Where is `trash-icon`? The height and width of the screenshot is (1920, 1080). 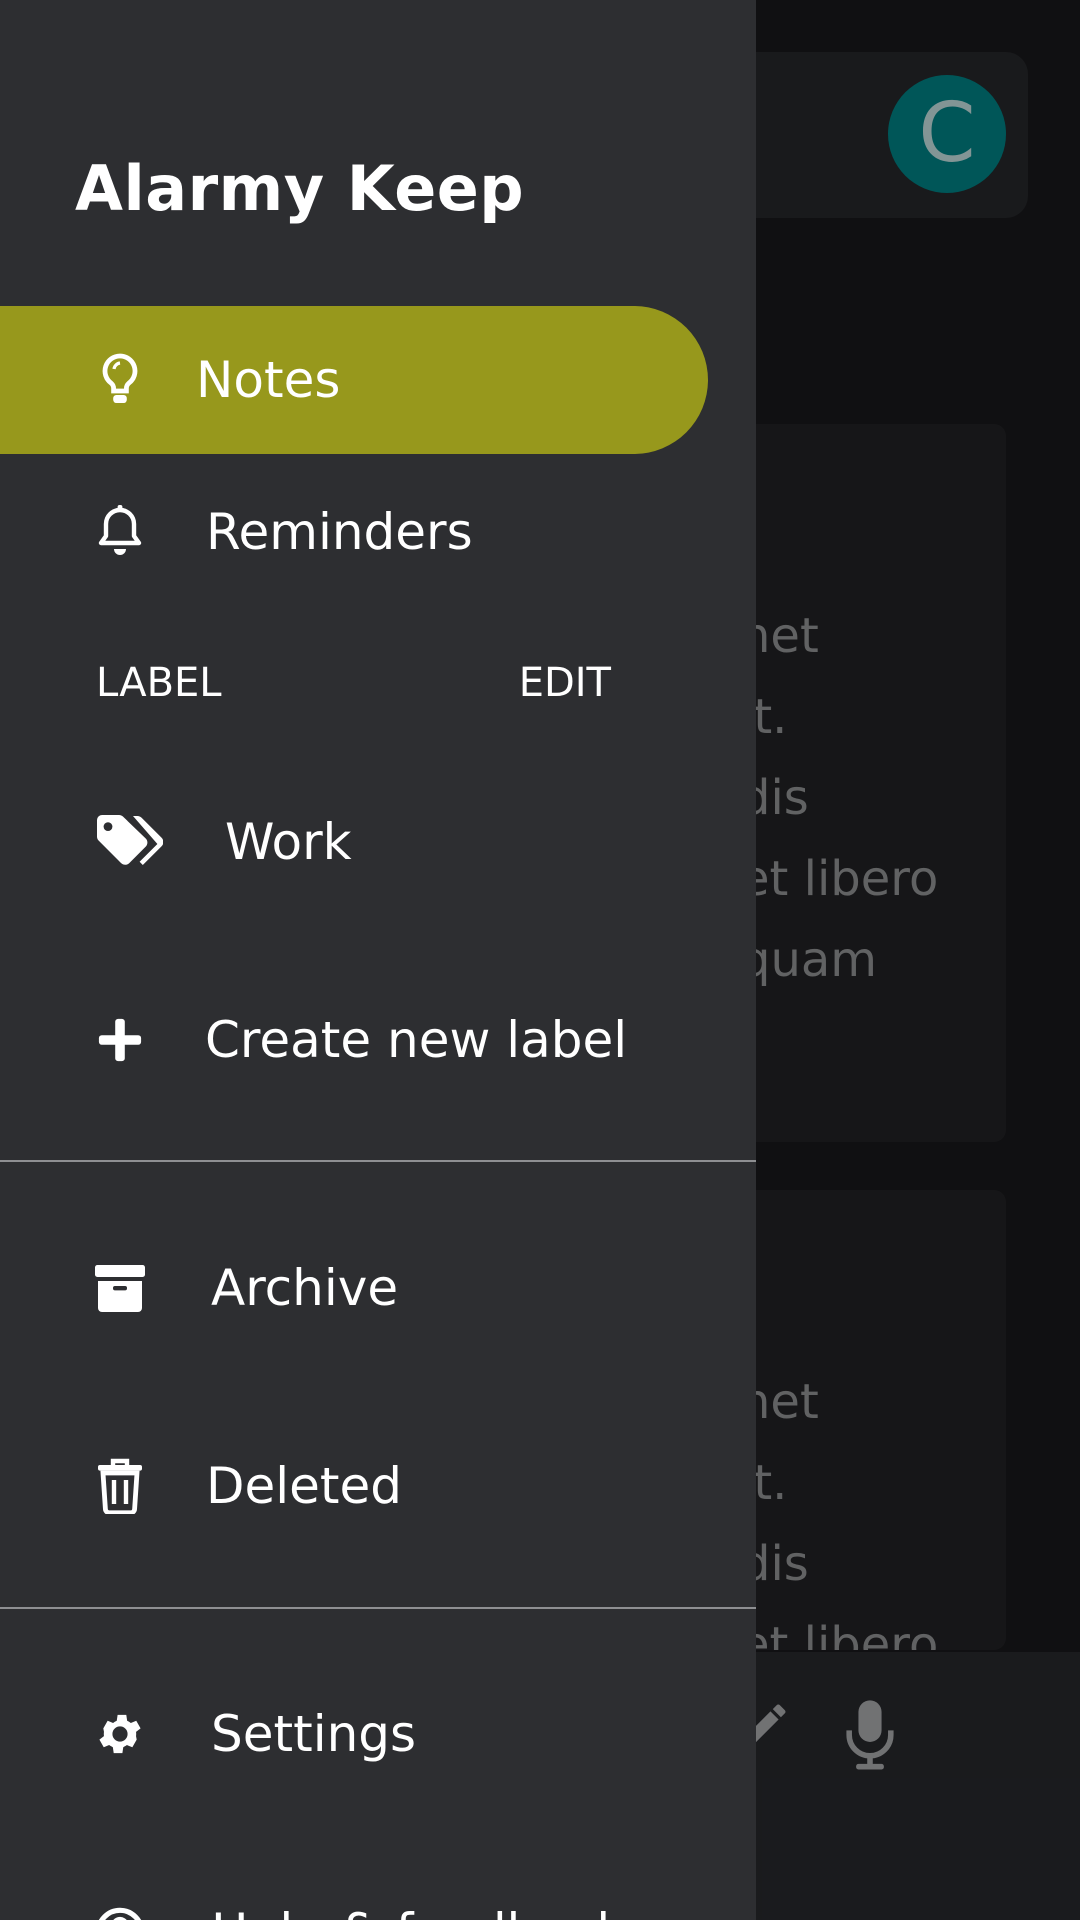 trash-icon is located at coordinates (120, 1486).